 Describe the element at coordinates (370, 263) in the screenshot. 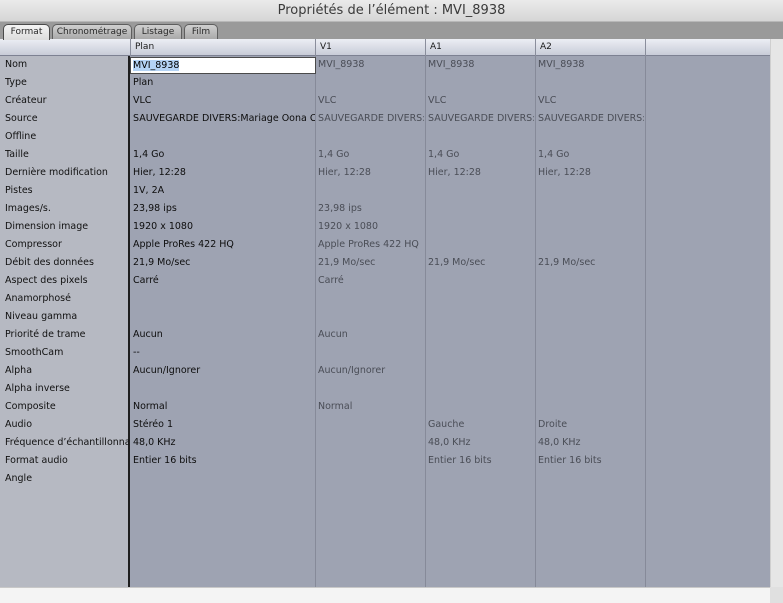

I see `property-value-v1: 21,9 Mo/sec` at that location.